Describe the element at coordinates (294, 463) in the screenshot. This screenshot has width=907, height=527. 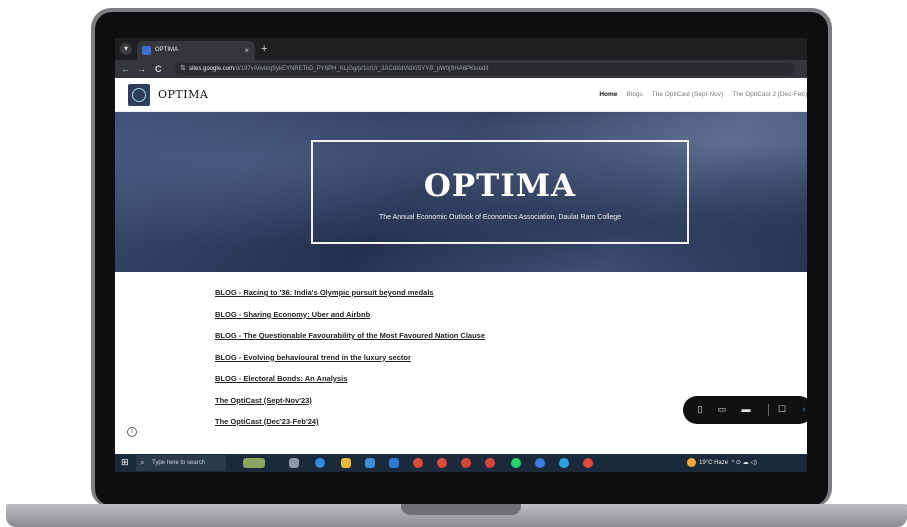
I see `task-view-icon` at that location.